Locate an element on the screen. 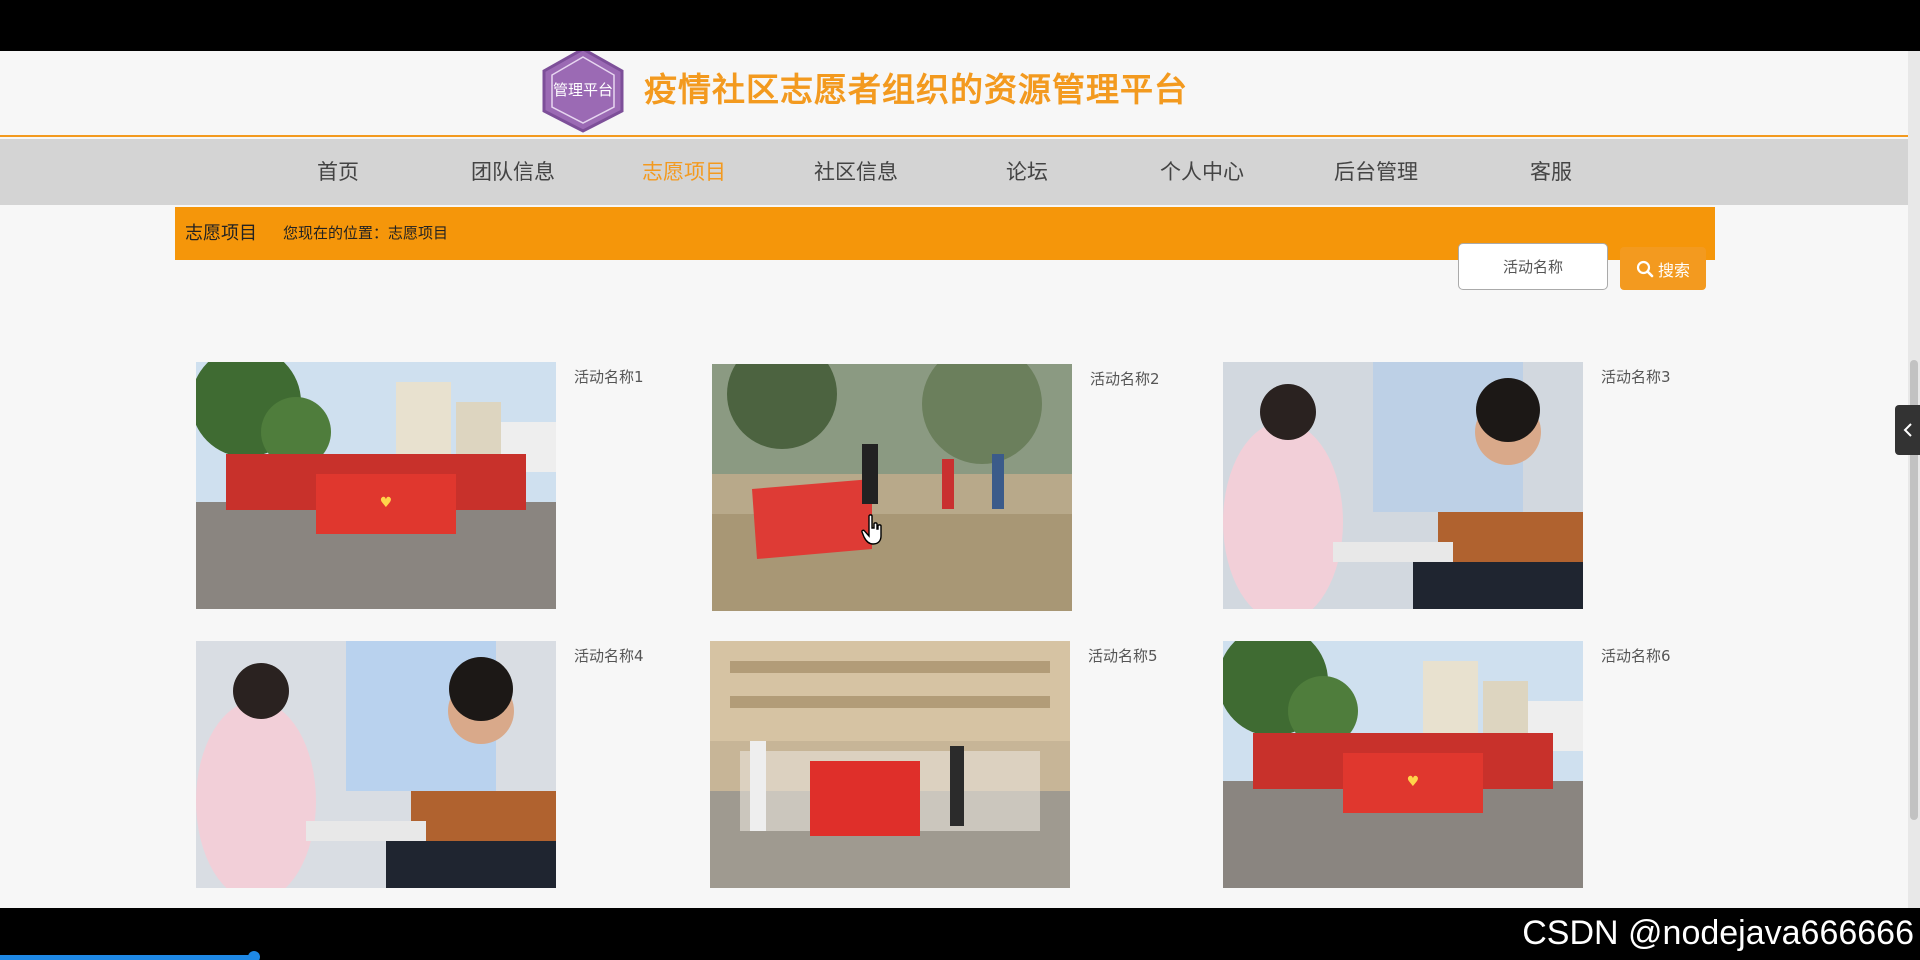 This screenshot has width=1920, height=960. nav-item-customer-service: 客服 is located at coordinates (1551, 172).